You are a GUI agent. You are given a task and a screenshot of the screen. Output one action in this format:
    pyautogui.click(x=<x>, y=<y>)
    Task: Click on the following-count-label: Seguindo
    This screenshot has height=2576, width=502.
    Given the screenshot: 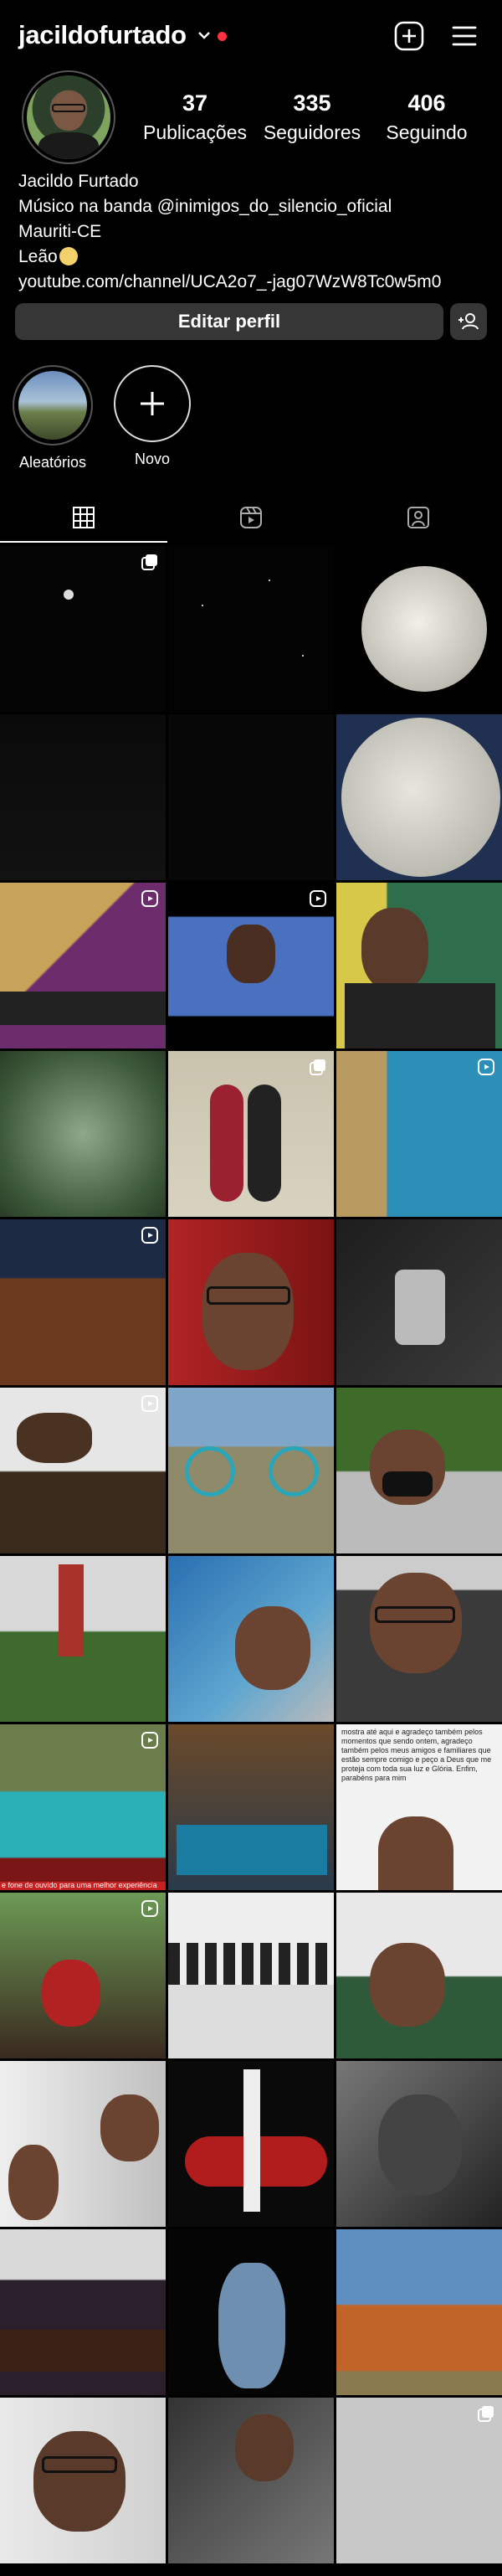 What is the action you would take?
    pyautogui.click(x=427, y=132)
    